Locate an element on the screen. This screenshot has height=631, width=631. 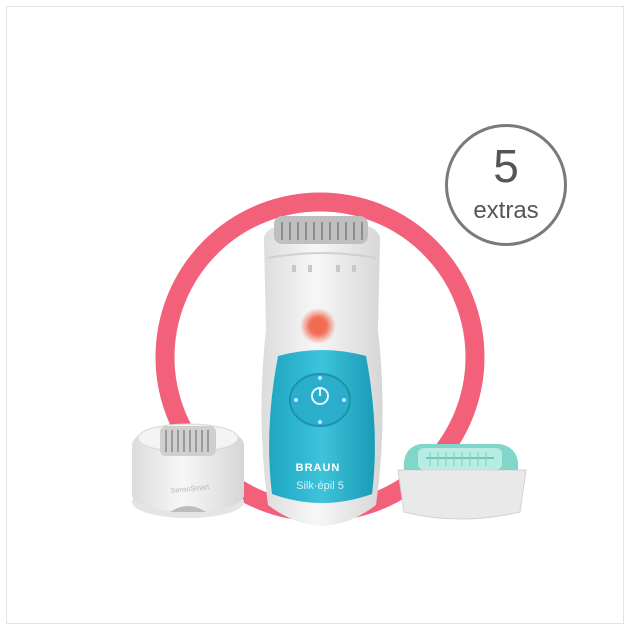
power-button is located at coordinates (320, 400).